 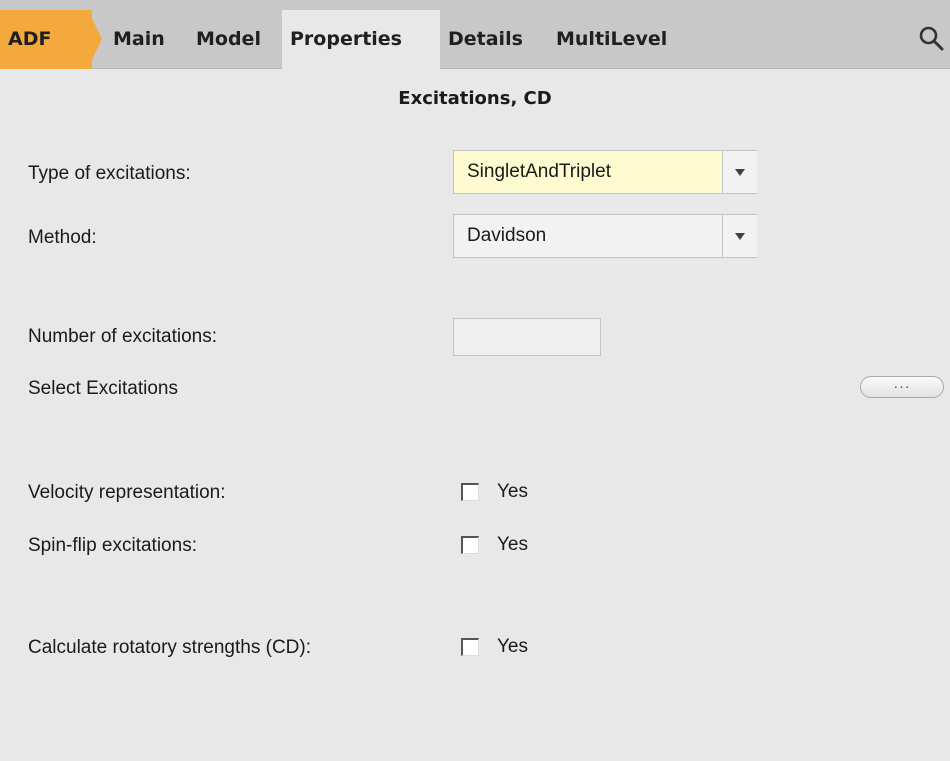 What do you see at coordinates (123, 336) in the screenshot?
I see `number-of-excitations-label: Number of excitations:` at bounding box center [123, 336].